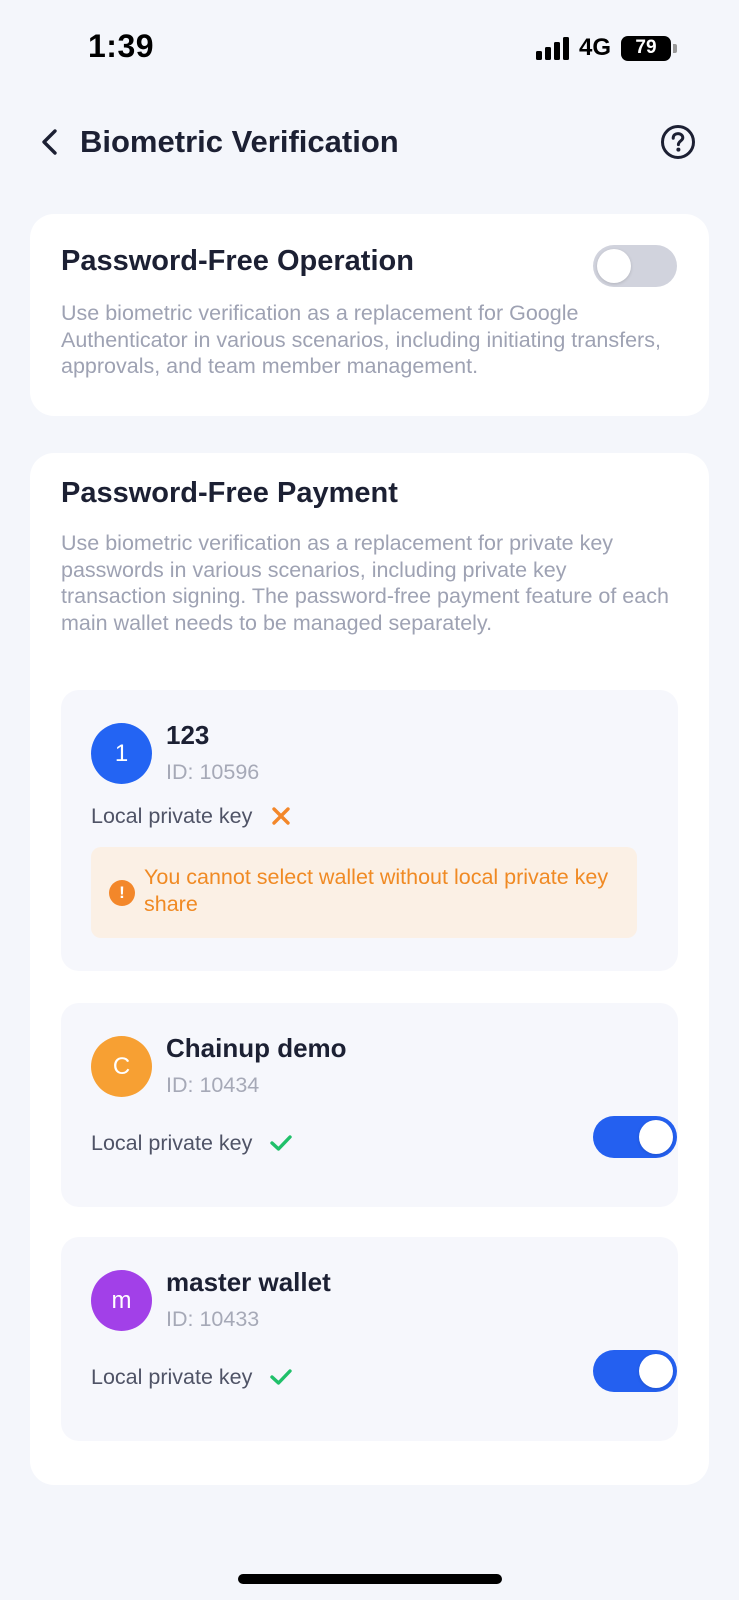  I want to click on network-label: 4G, so click(594, 47).